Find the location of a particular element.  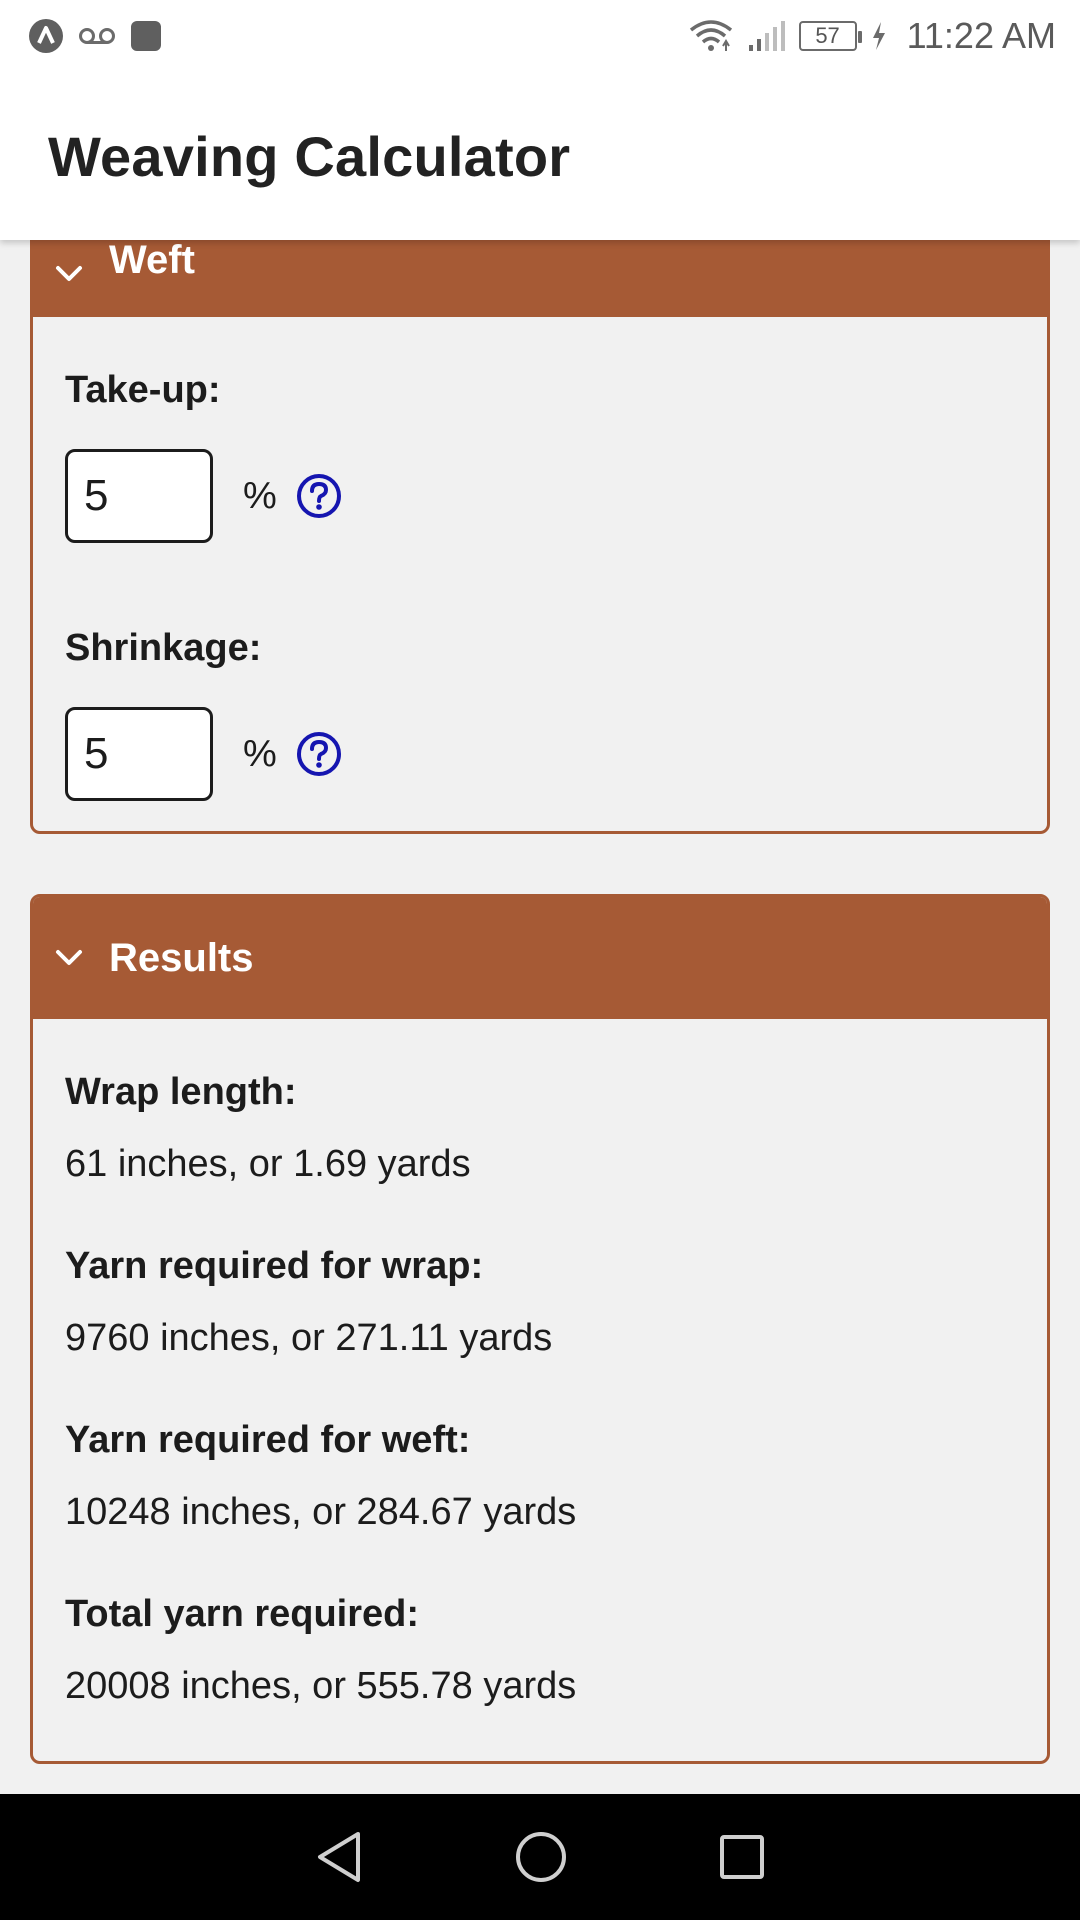

shrinkage-help-icon is located at coordinates (319, 754).